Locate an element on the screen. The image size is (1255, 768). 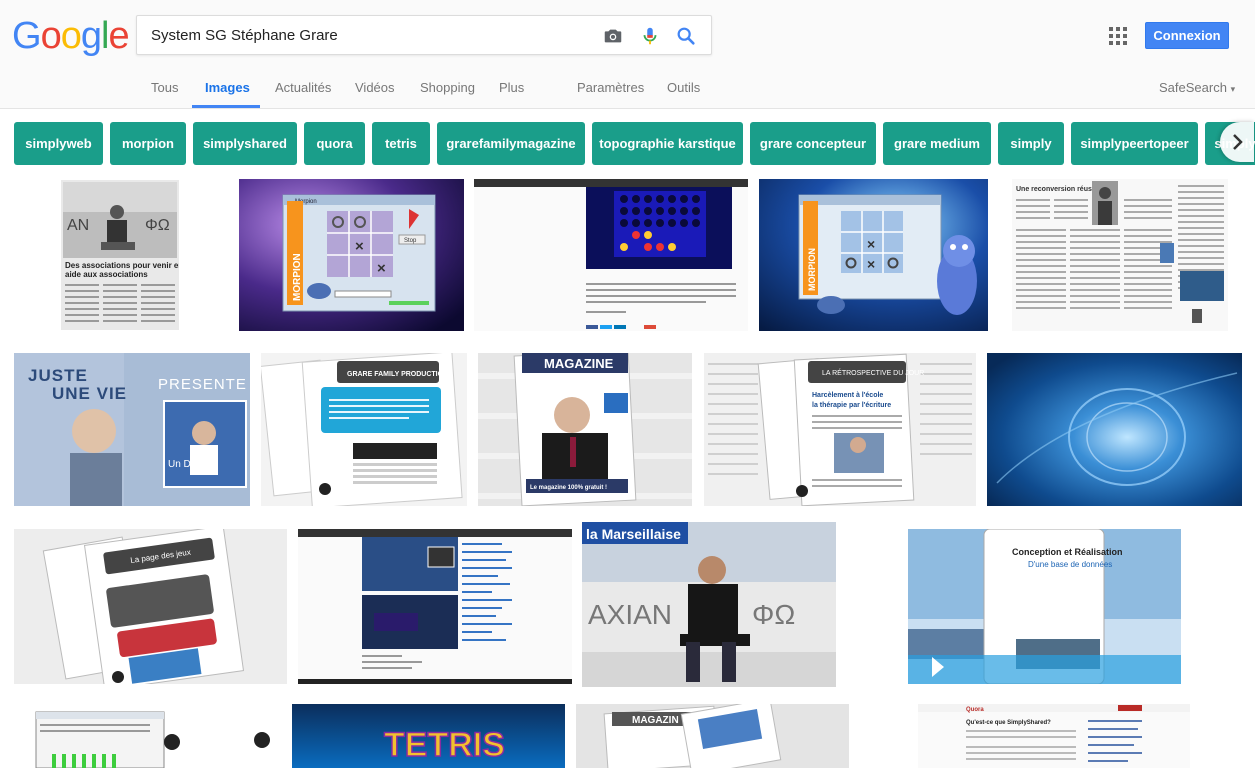
magazine-stack-photo: MAGAZIN is located at coordinates (712, 736).